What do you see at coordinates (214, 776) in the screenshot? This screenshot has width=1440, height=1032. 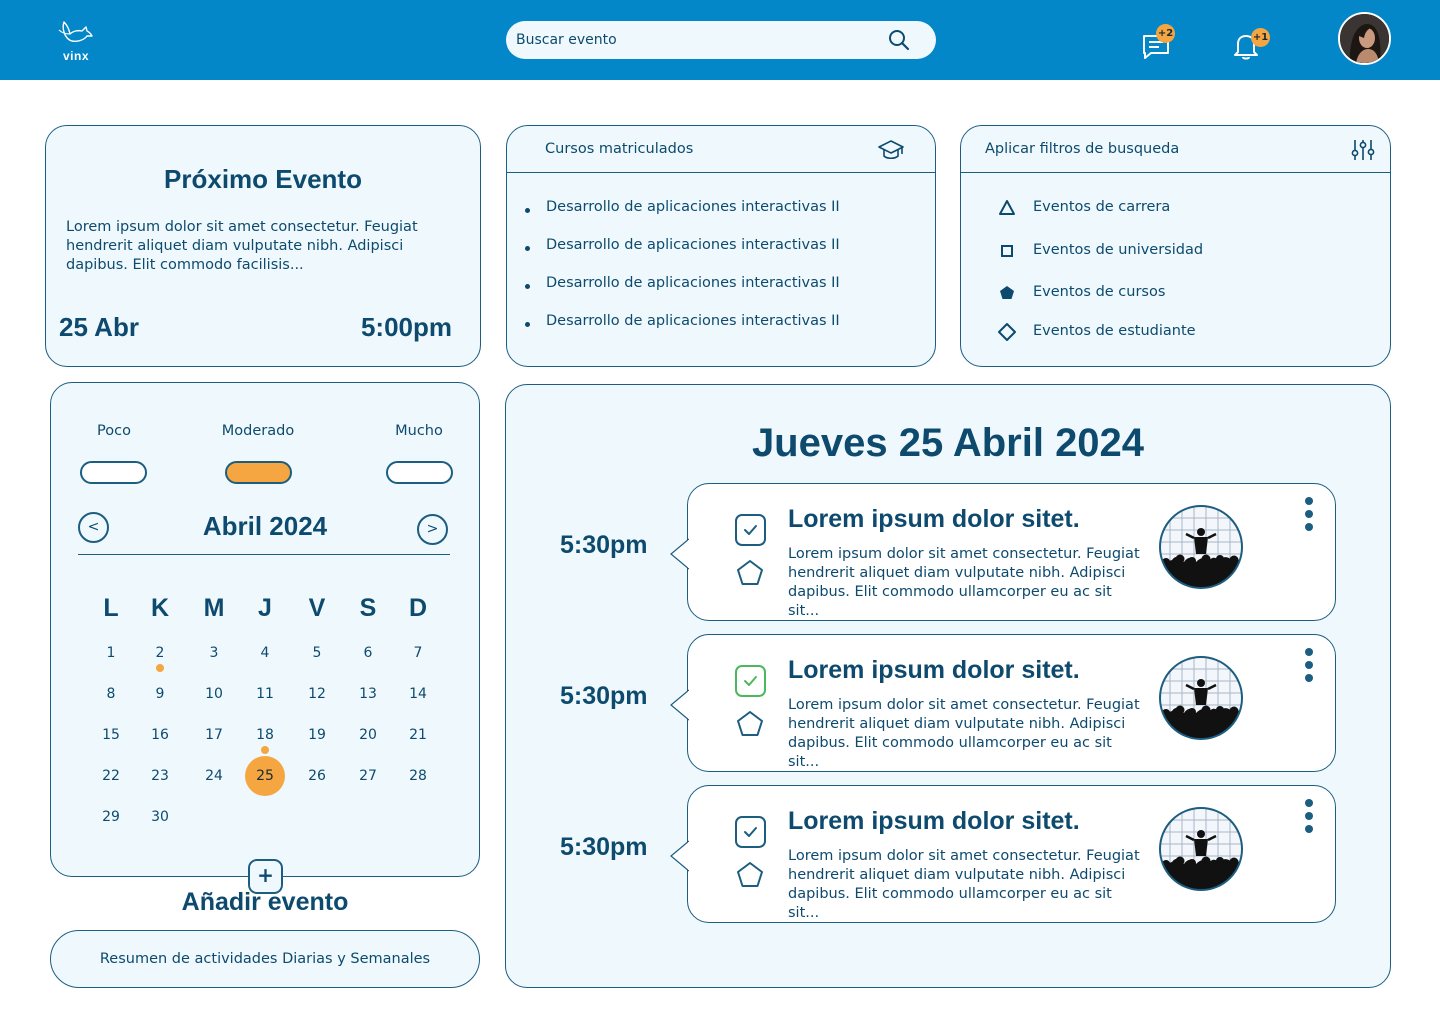 I see `calendar-day: 24` at bounding box center [214, 776].